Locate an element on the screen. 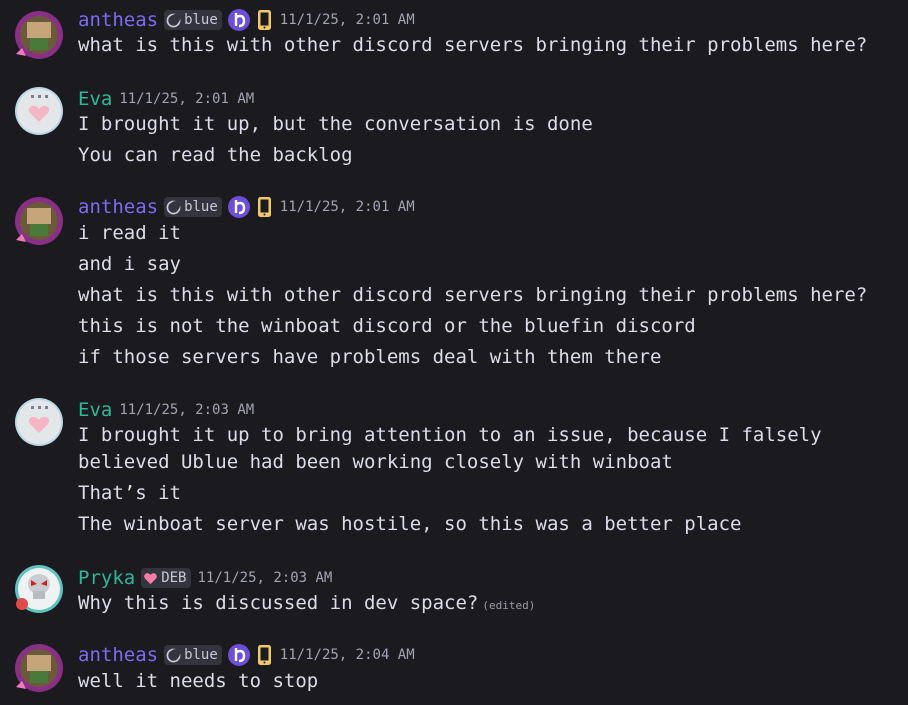 The width and height of the screenshot is (908, 705). message-header: antheas blue 11/1/25, 2:04 AM is located at coordinates (246, 655).